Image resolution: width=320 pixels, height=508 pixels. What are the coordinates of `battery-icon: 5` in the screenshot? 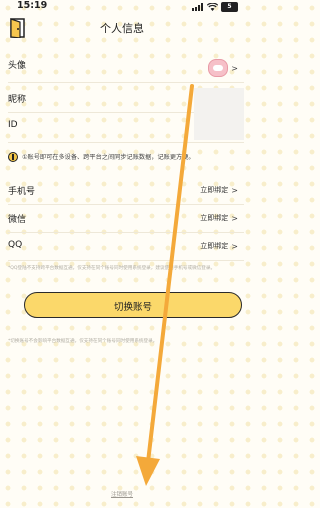 It's located at (229, 7).